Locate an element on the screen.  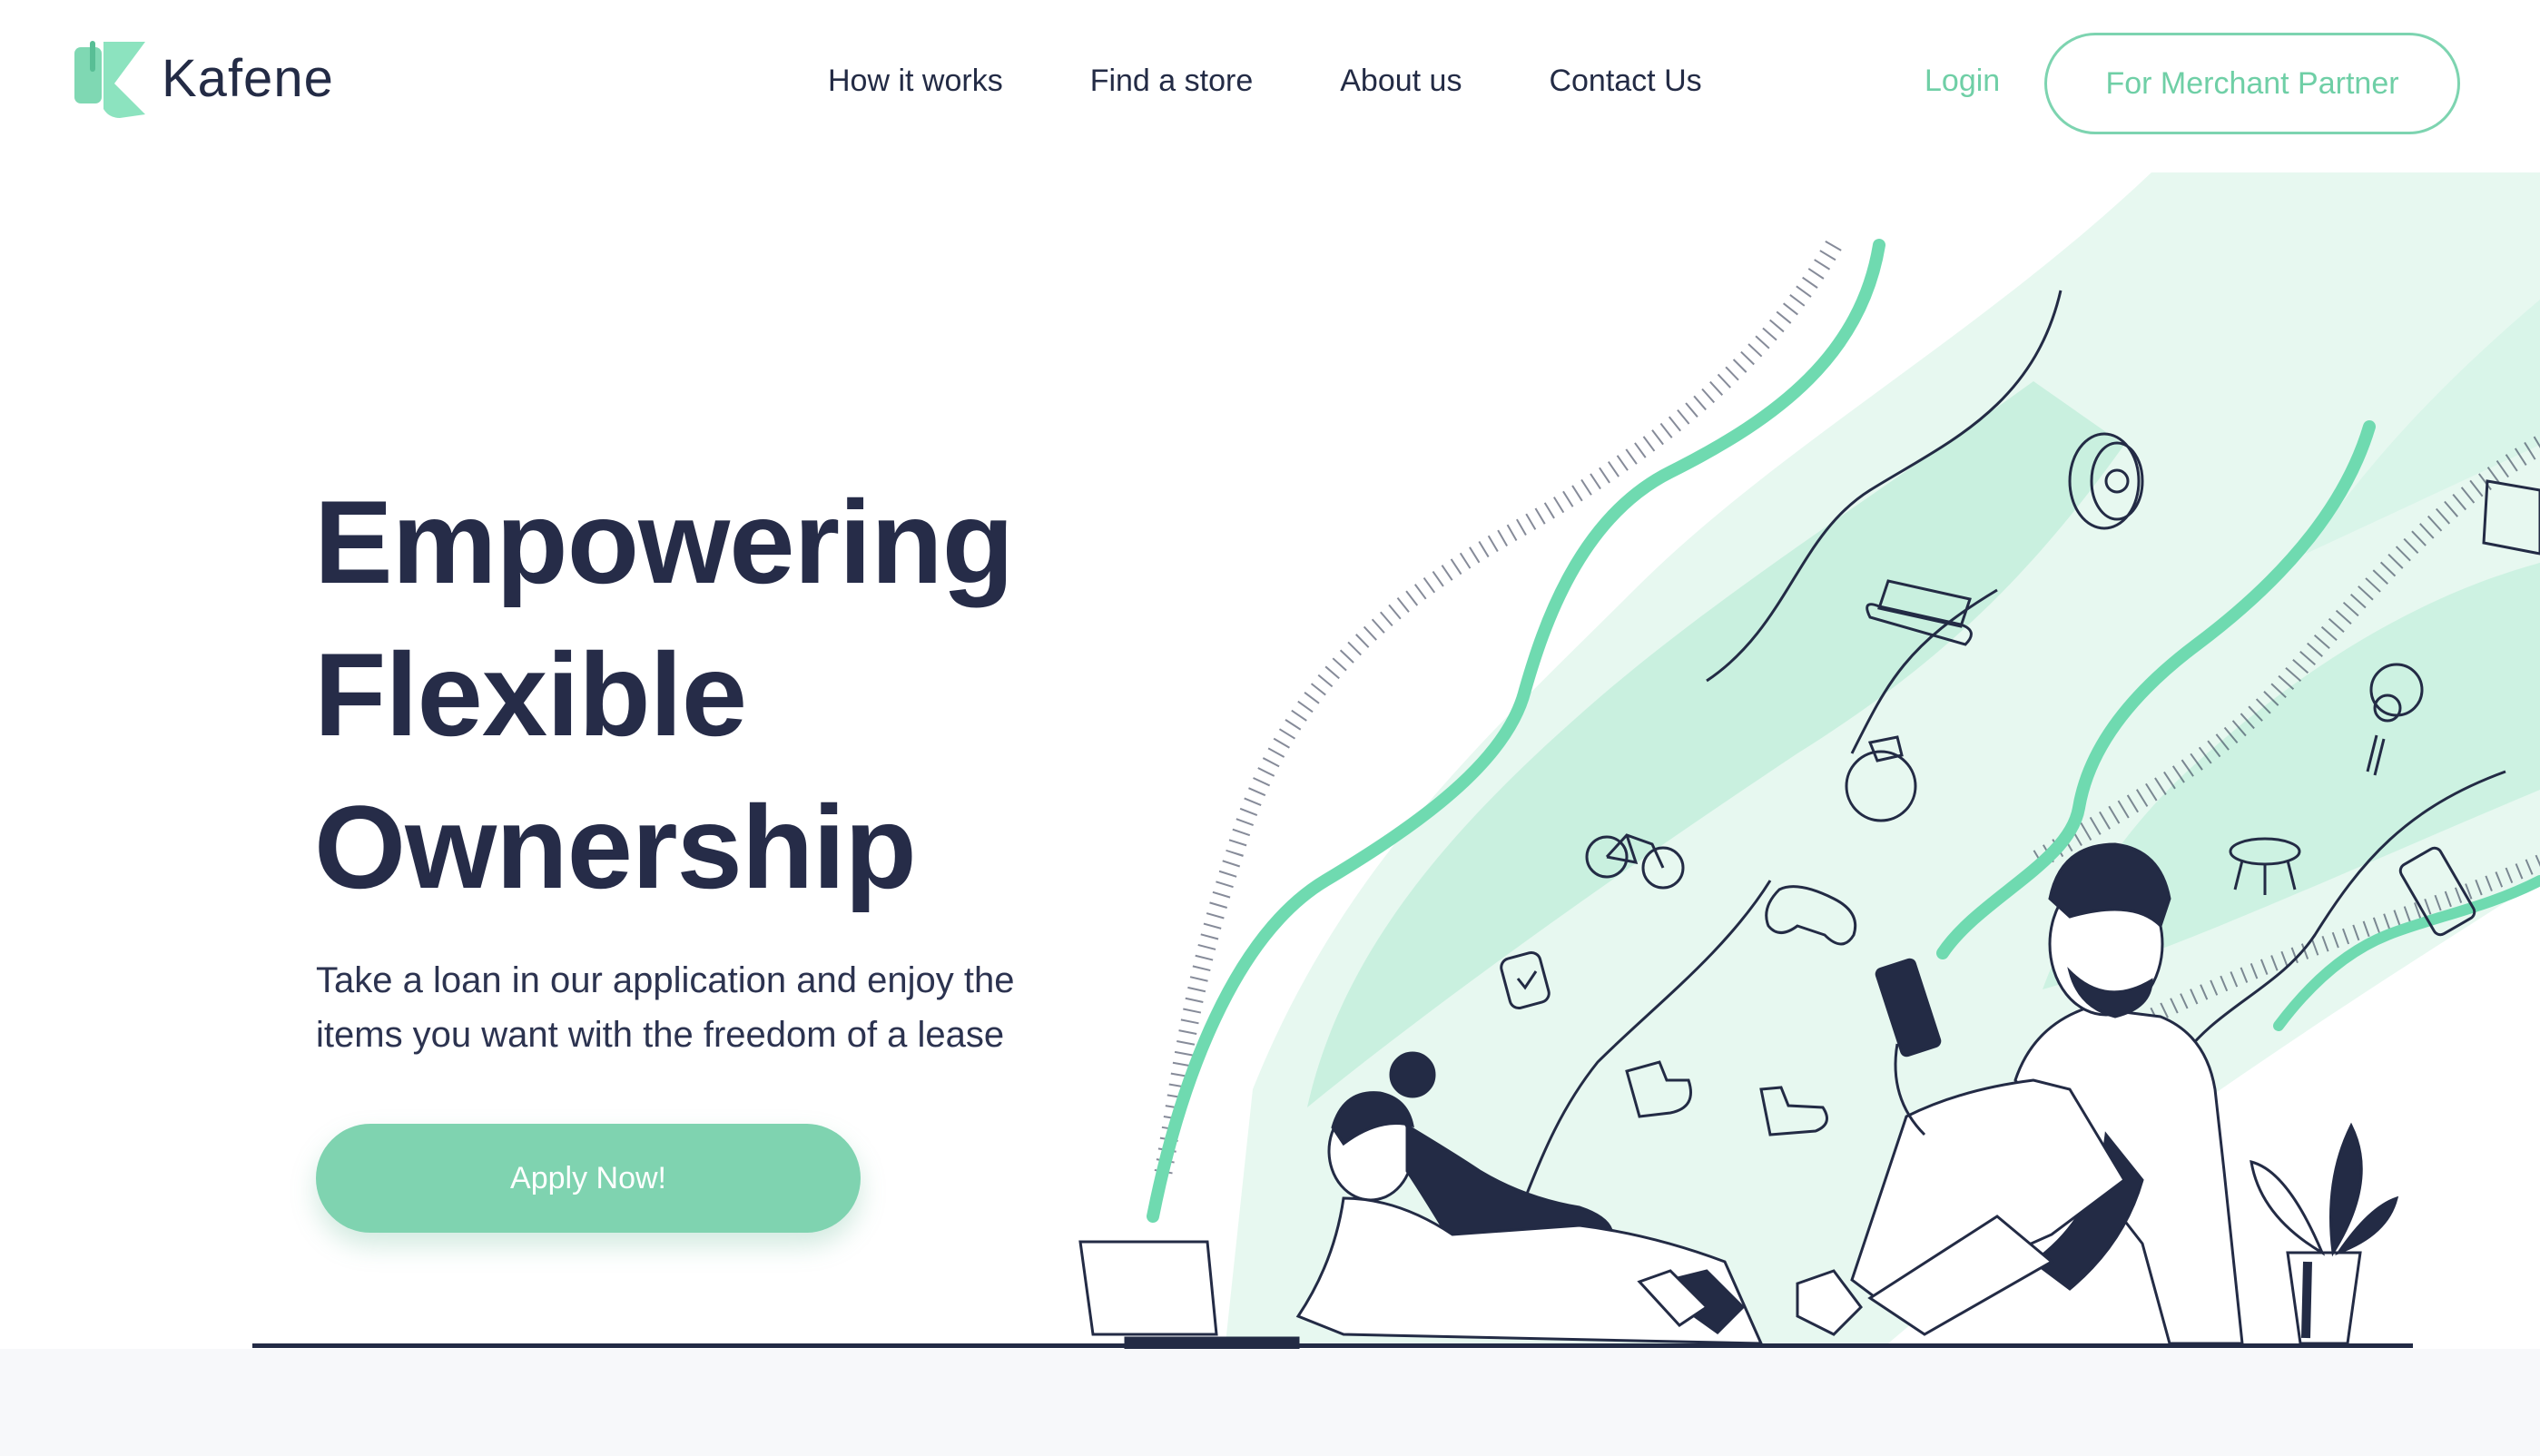
kafene-logo: Kafene is located at coordinates (203, 78).